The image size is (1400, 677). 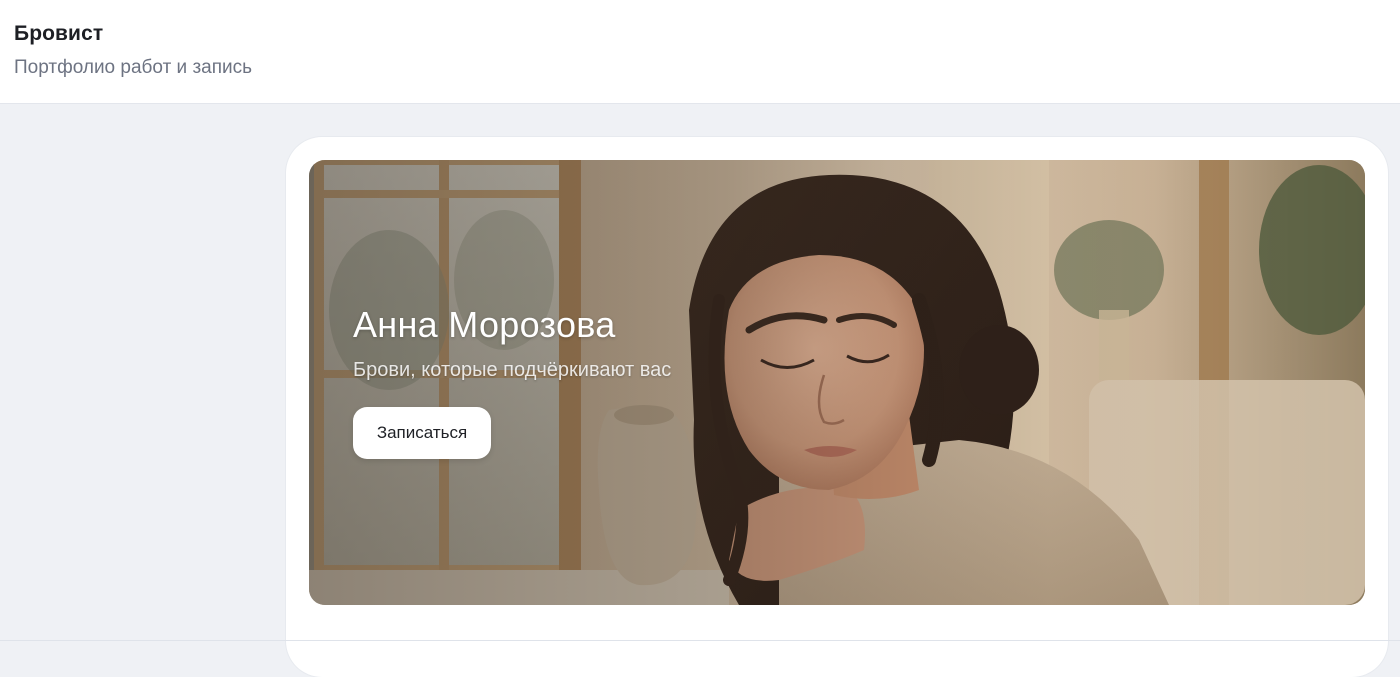 What do you see at coordinates (484, 324) in the screenshot?
I see `hero-name: Анна Морозова` at bounding box center [484, 324].